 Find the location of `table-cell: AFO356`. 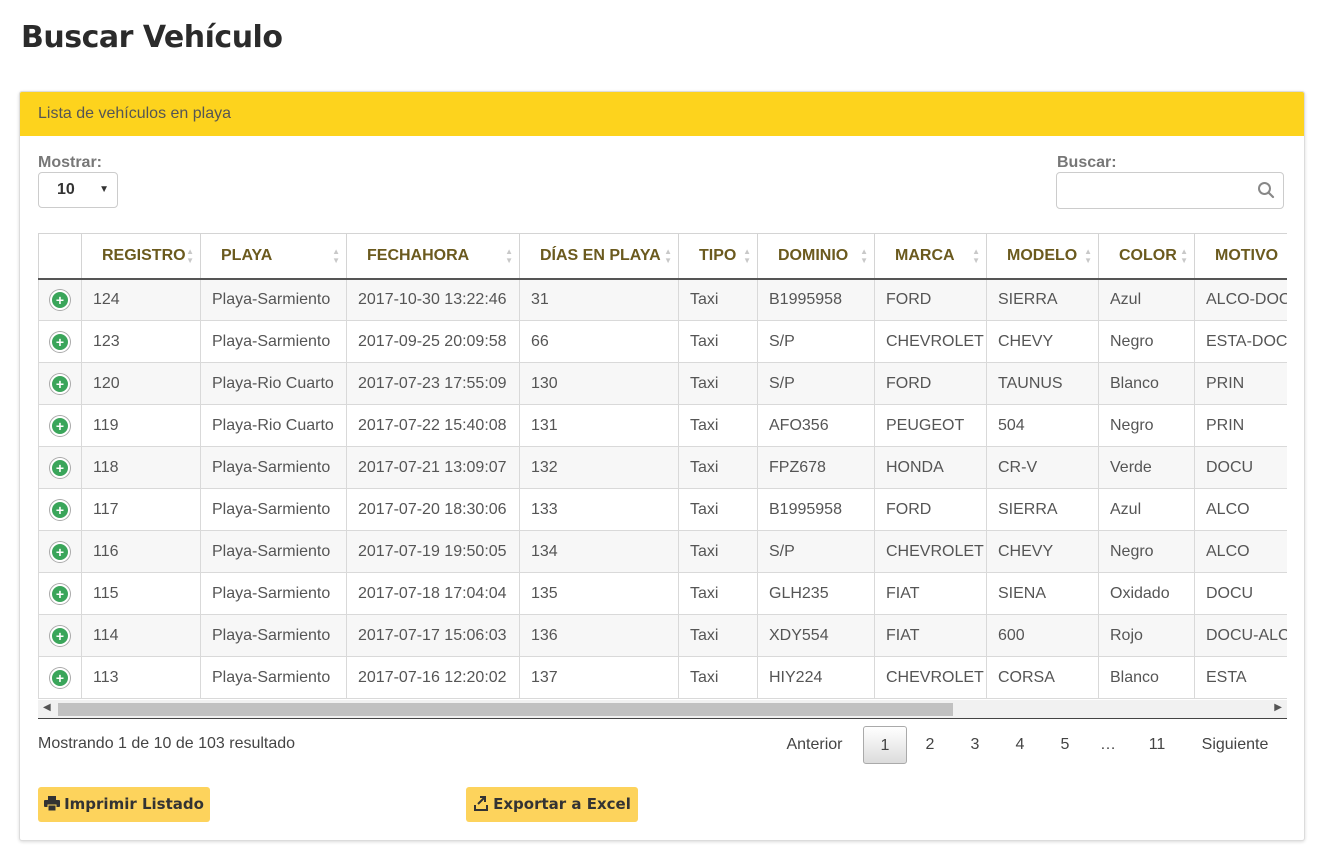

table-cell: AFO356 is located at coordinates (816, 425).